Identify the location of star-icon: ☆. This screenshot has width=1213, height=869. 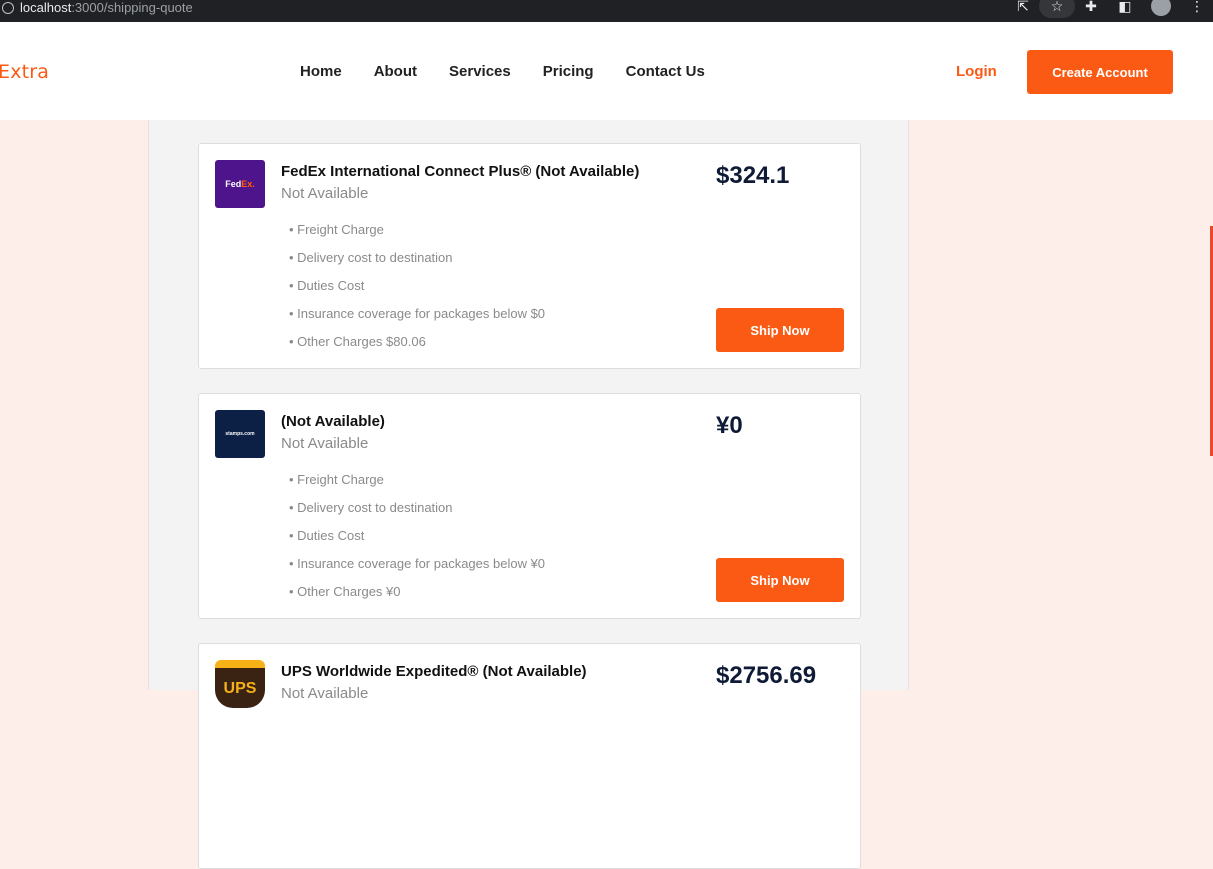
(1057, 7).